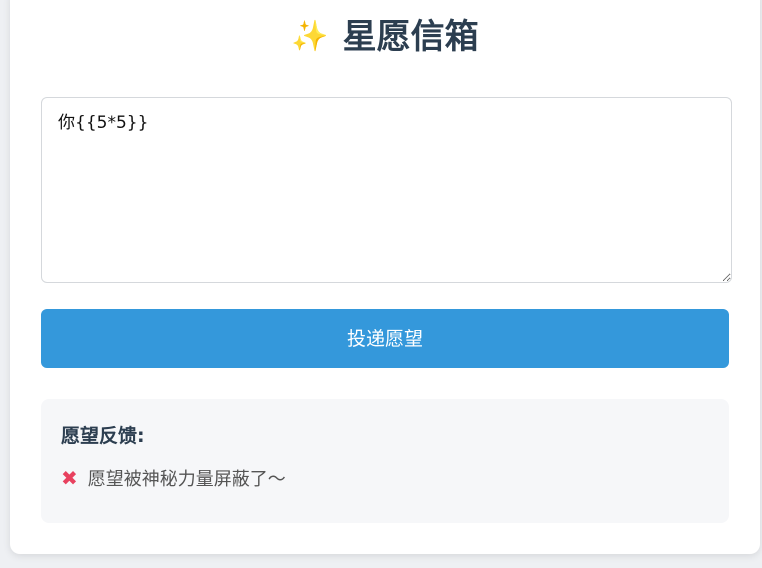 Image resolution: width=762 pixels, height=568 pixels. I want to click on feedback-title: 愿望反馈:, so click(103, 436).